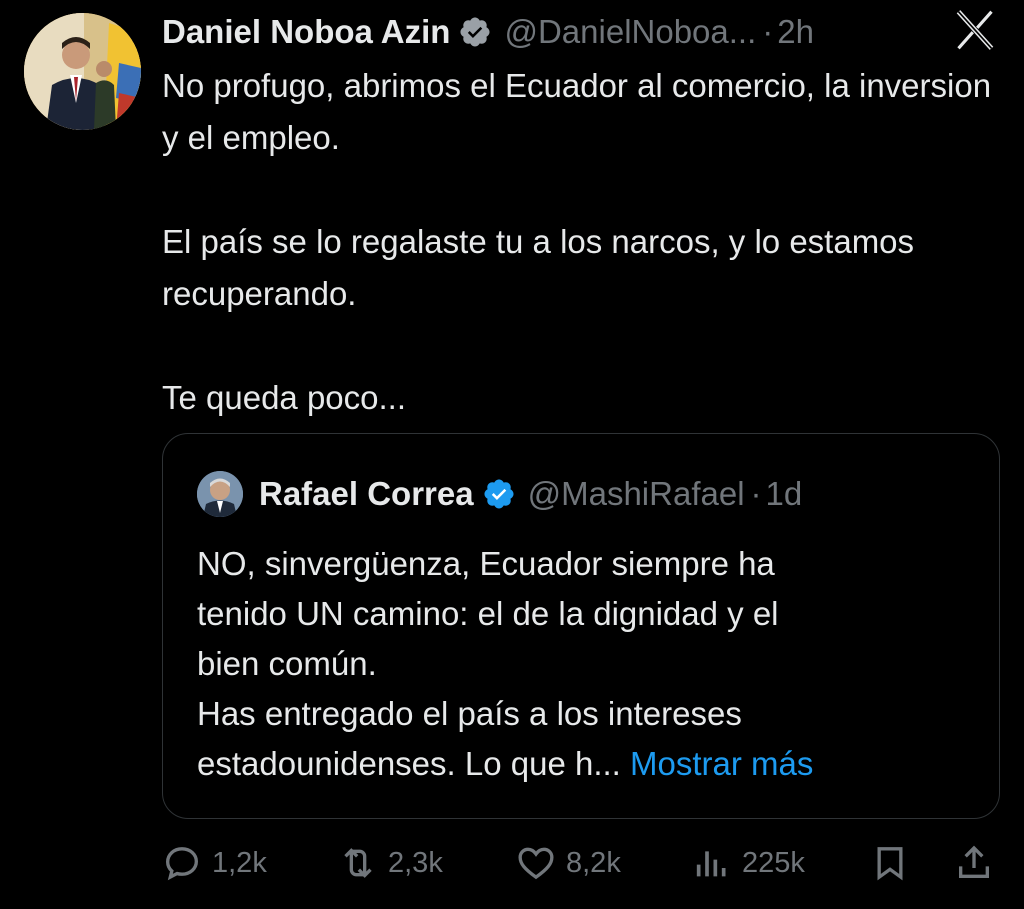  What do you see at coordinates (636, 494) in the screenshot?
I see `quoted-author-handle: @MashiRafael` at bounding box center [636, 494].